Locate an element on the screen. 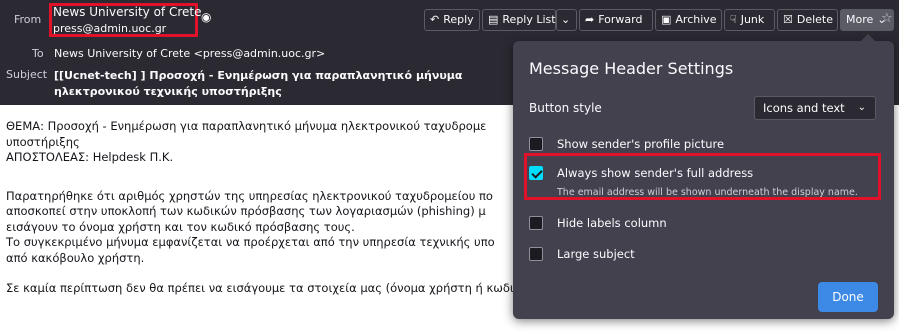  reply-icon: ↶ is located at coordinates (435, 19).